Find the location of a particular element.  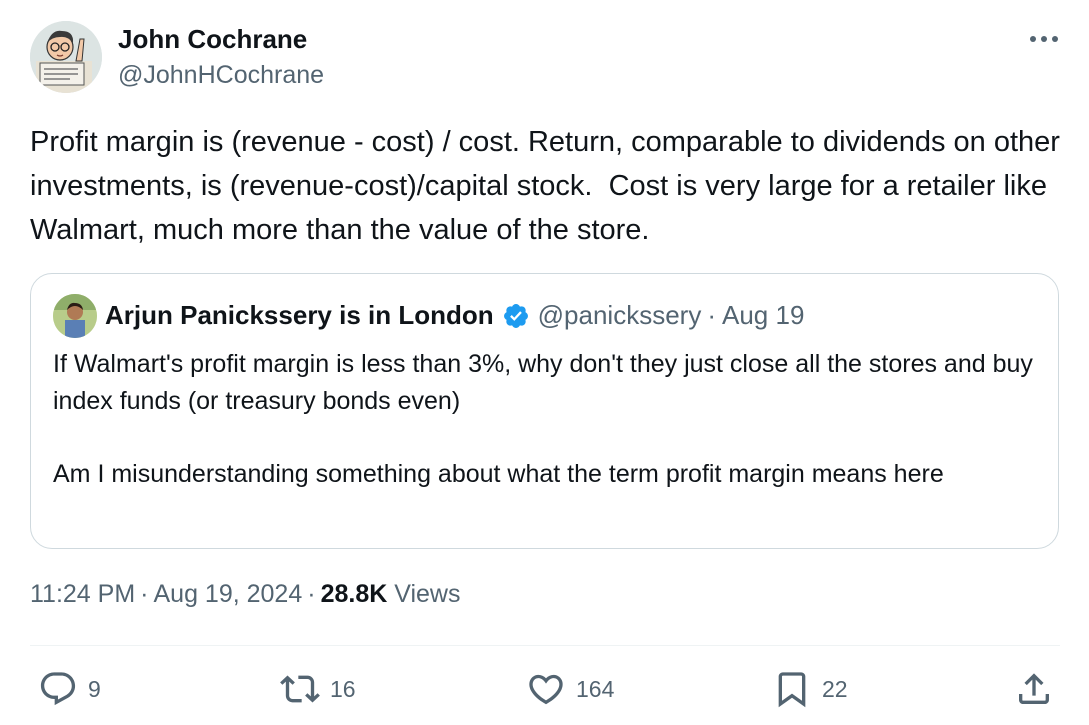

like-count: 164 is located at coordinates (595, 688).